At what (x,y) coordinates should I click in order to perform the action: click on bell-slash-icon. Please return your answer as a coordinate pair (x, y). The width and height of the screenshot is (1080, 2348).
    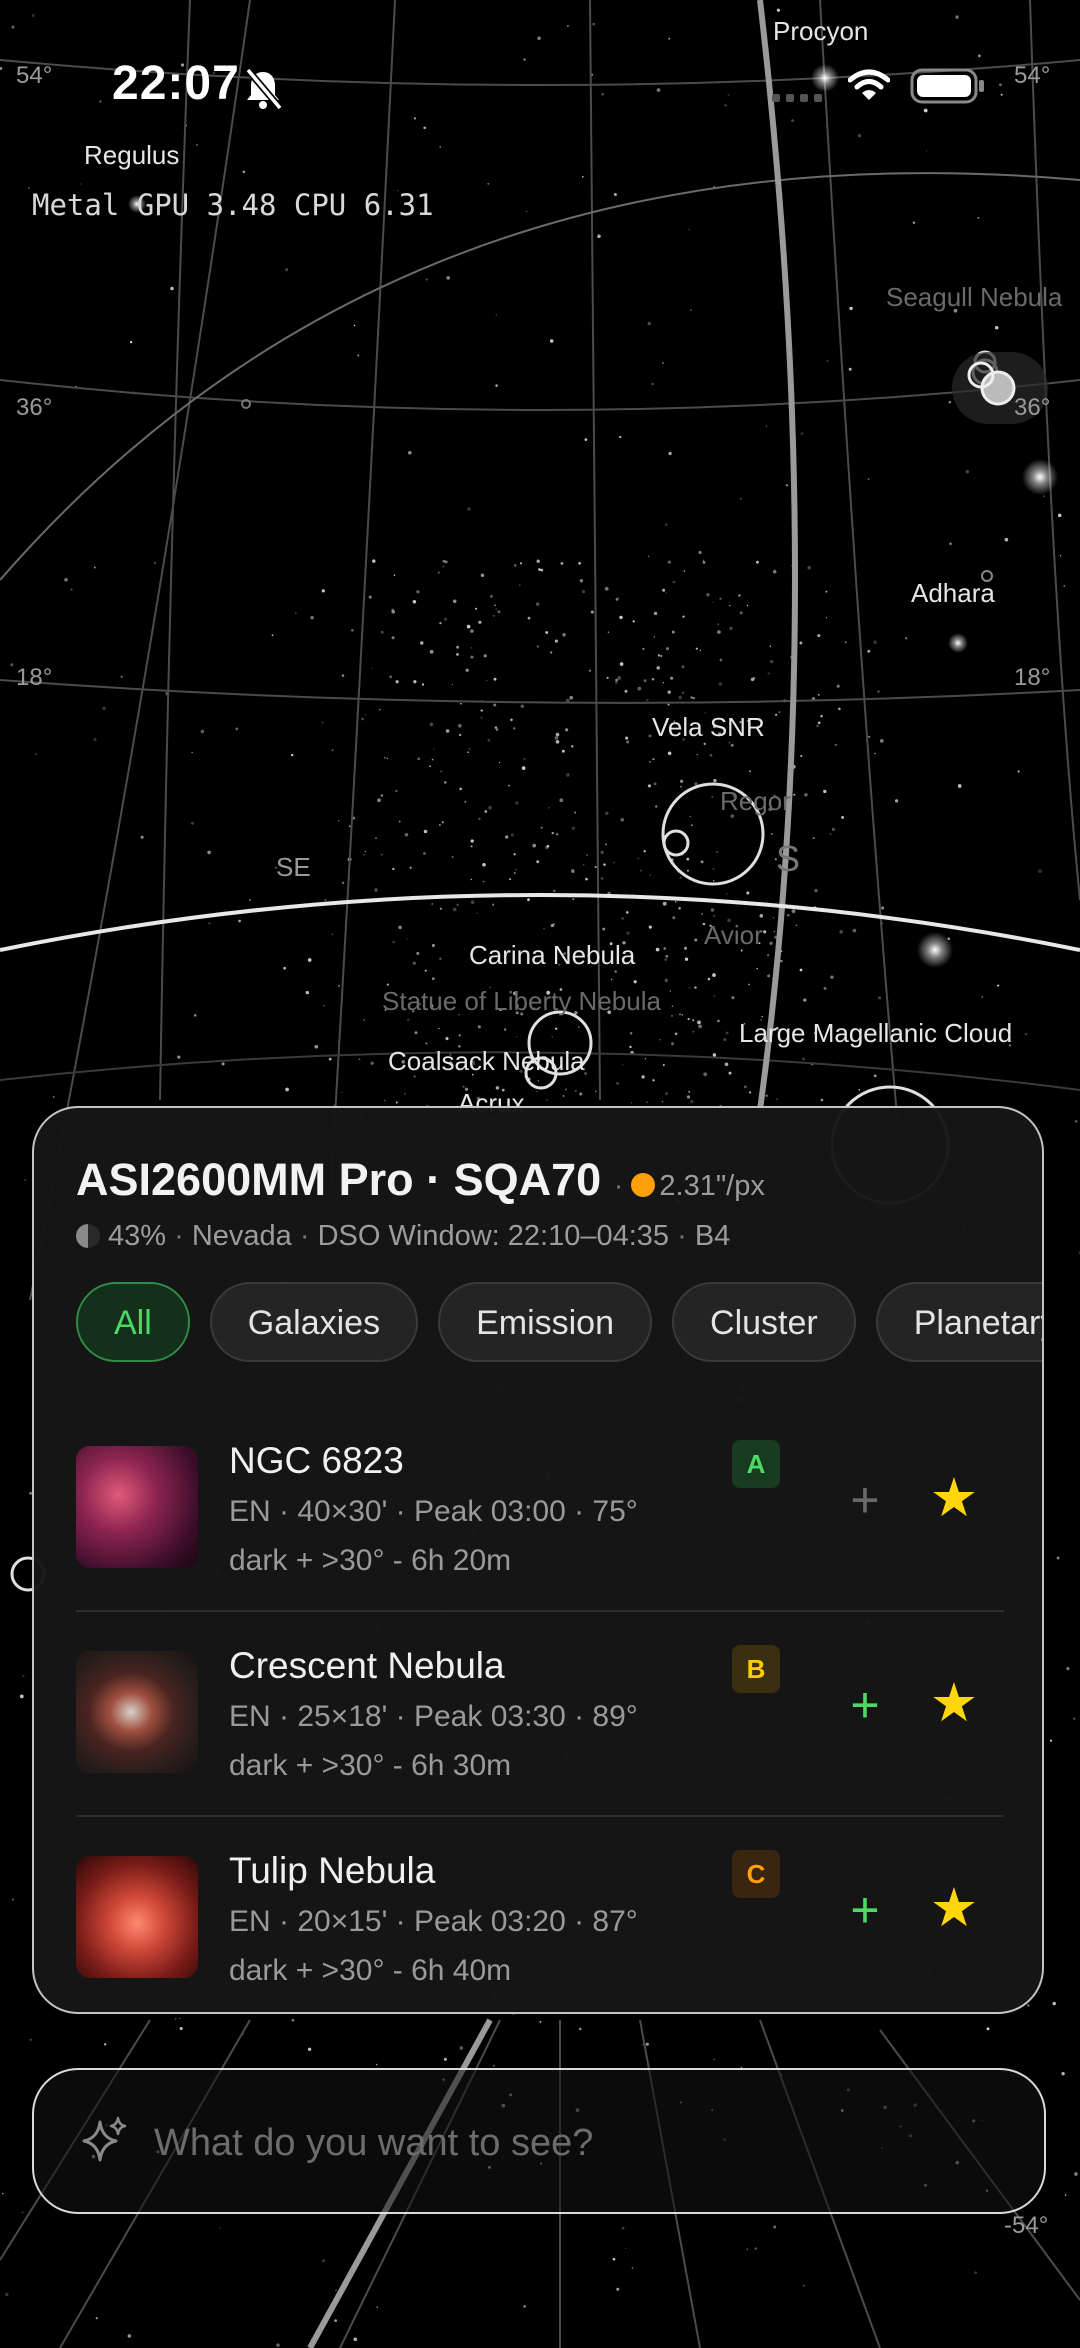
    Looking at the image, I should click on (264, 88).